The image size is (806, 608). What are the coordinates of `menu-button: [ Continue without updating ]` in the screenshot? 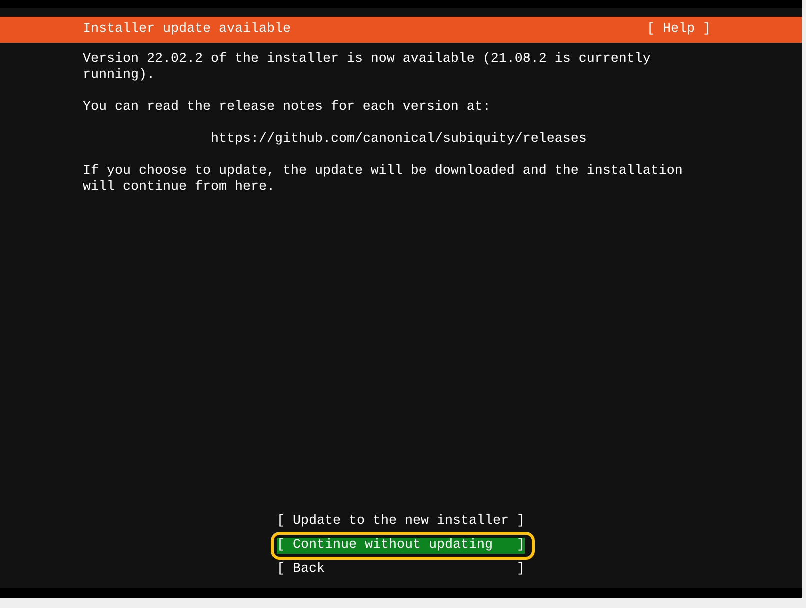 It's located at (401, 546).